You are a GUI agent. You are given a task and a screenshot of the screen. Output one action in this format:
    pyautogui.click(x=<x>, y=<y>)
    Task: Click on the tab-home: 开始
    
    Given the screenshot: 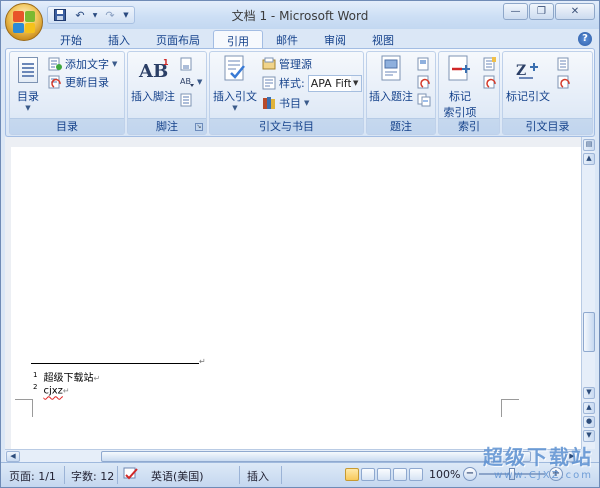 What is the action you would take?
    pyautogui.click(x=71, y=39)
    